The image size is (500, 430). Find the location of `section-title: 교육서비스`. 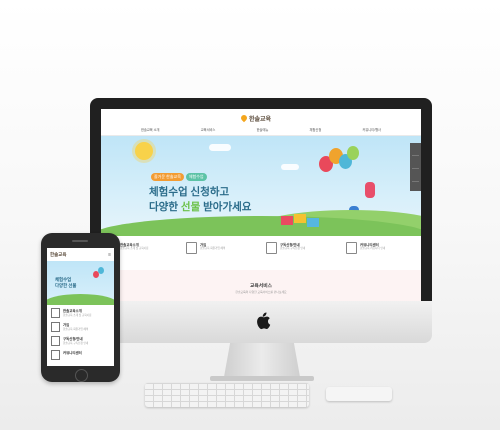

section-title: 교육서비스 is located at coordinates (261, 286).